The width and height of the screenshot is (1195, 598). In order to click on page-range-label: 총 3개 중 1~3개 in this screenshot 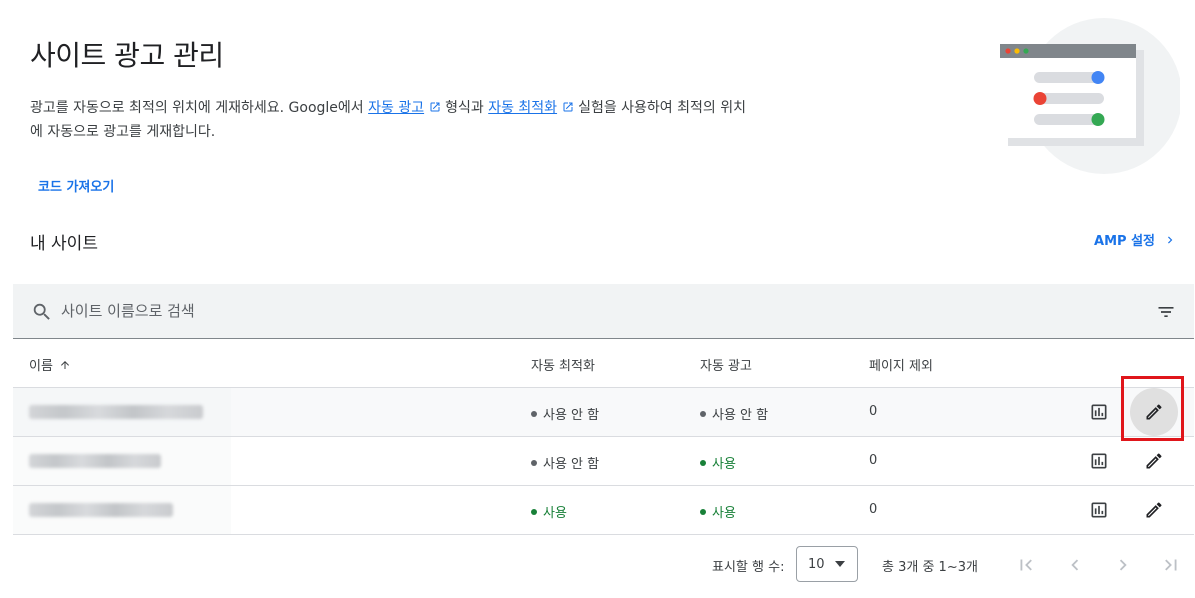, I will do `click(930, 567)`.